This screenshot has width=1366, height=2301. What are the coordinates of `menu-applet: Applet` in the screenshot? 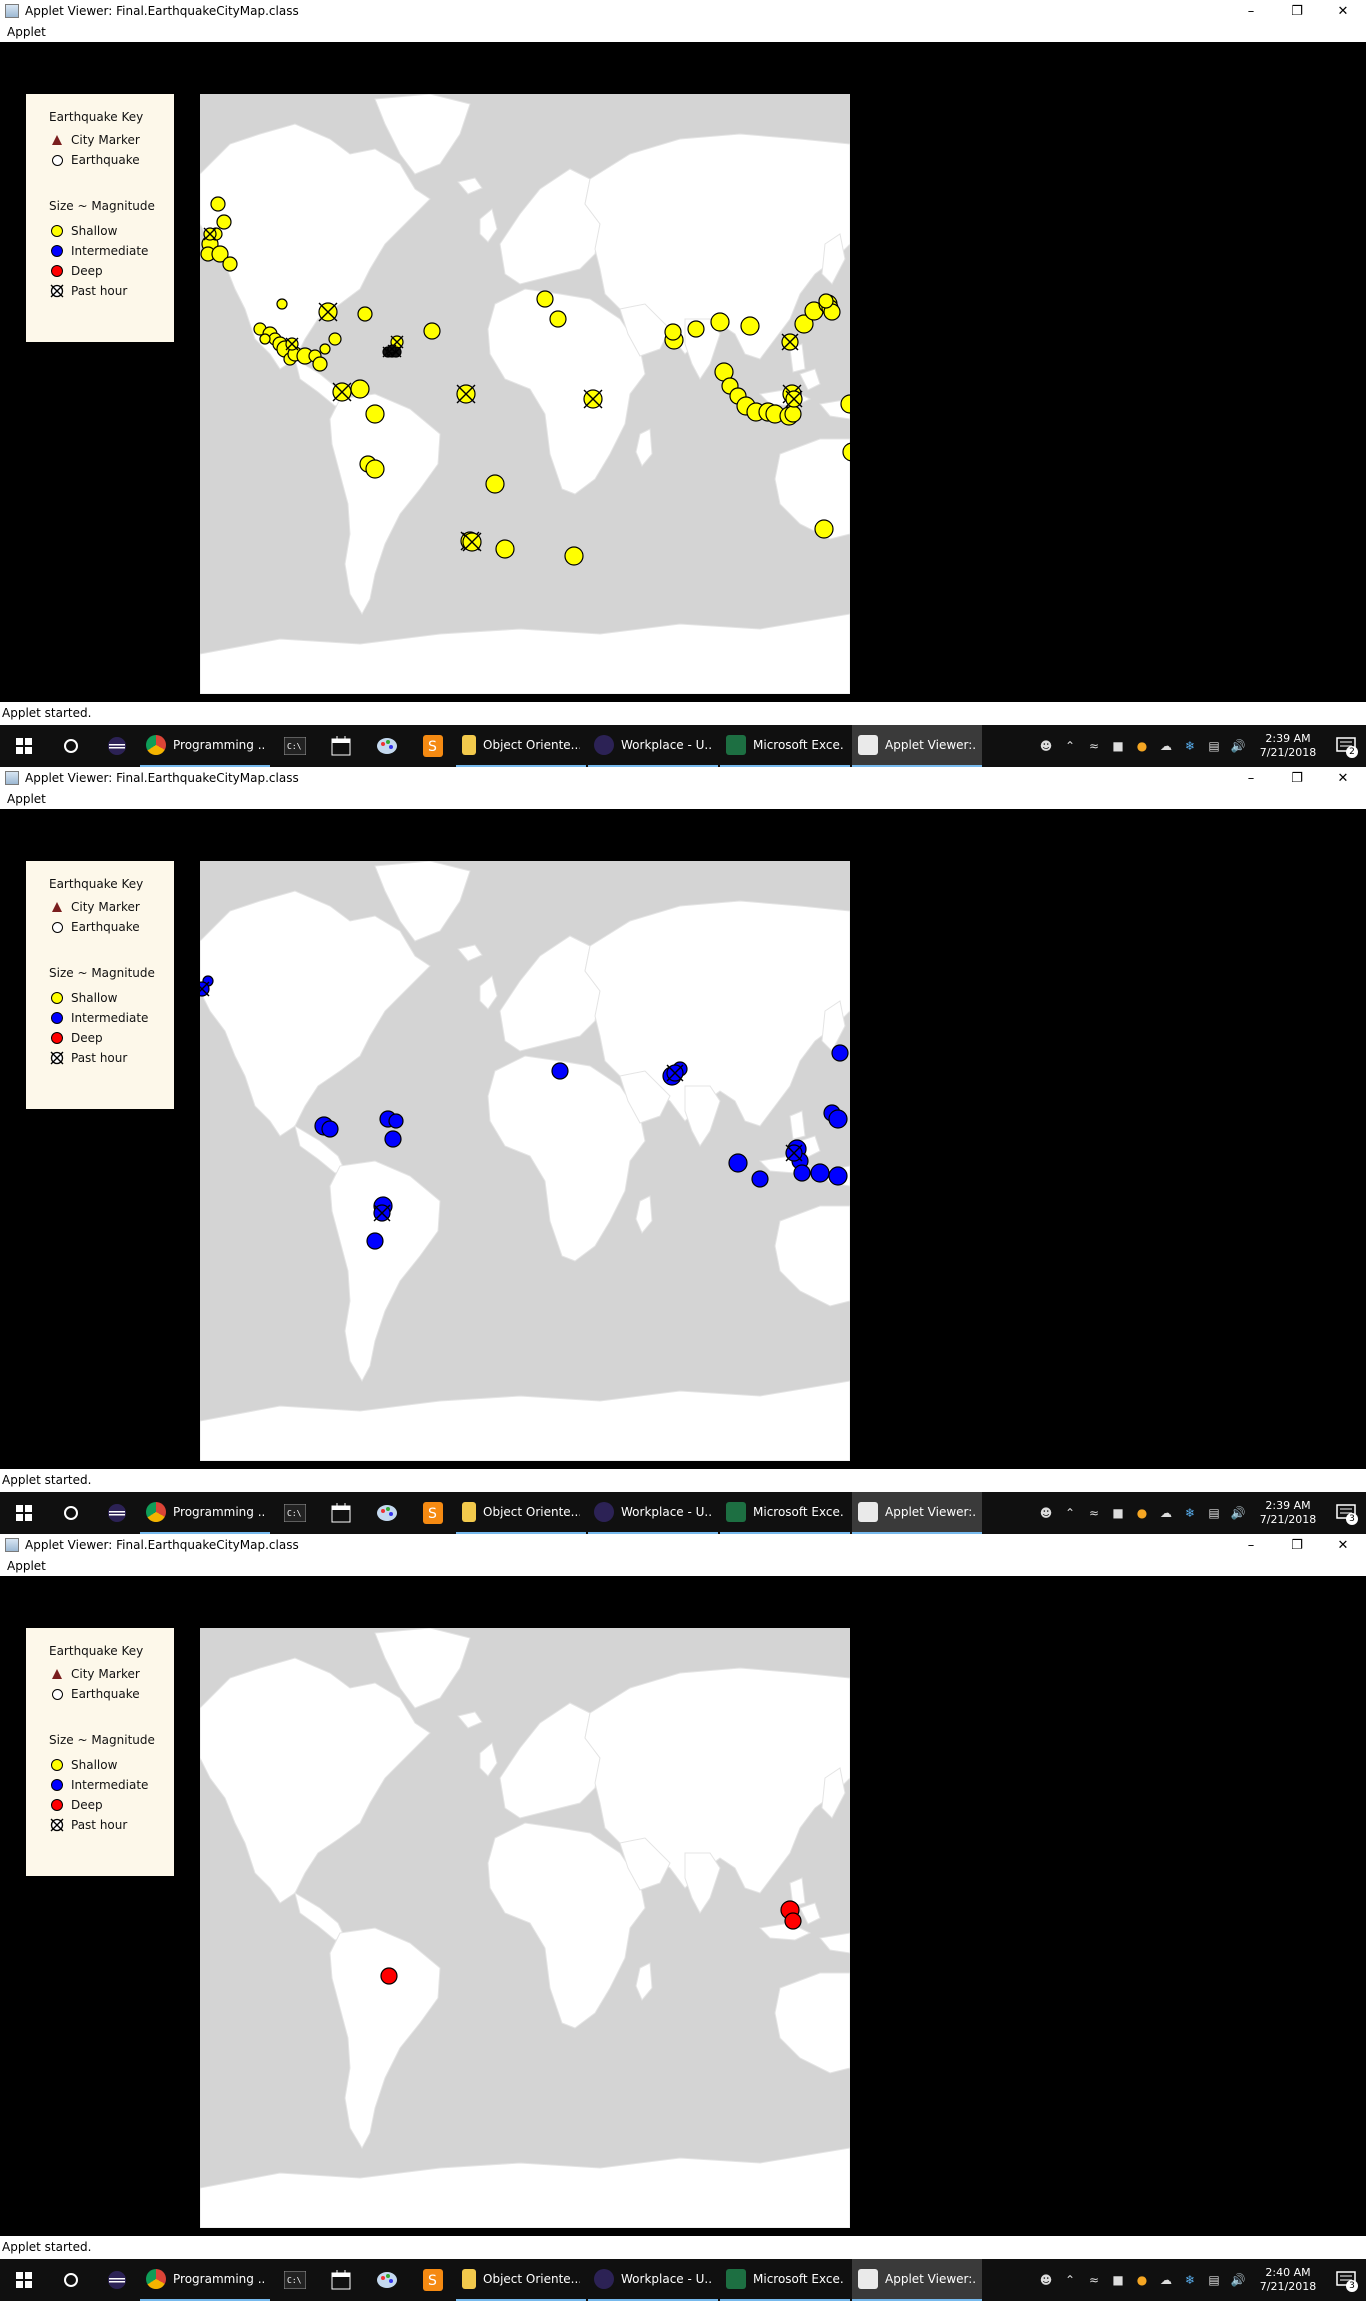 It's located at (26, 32).